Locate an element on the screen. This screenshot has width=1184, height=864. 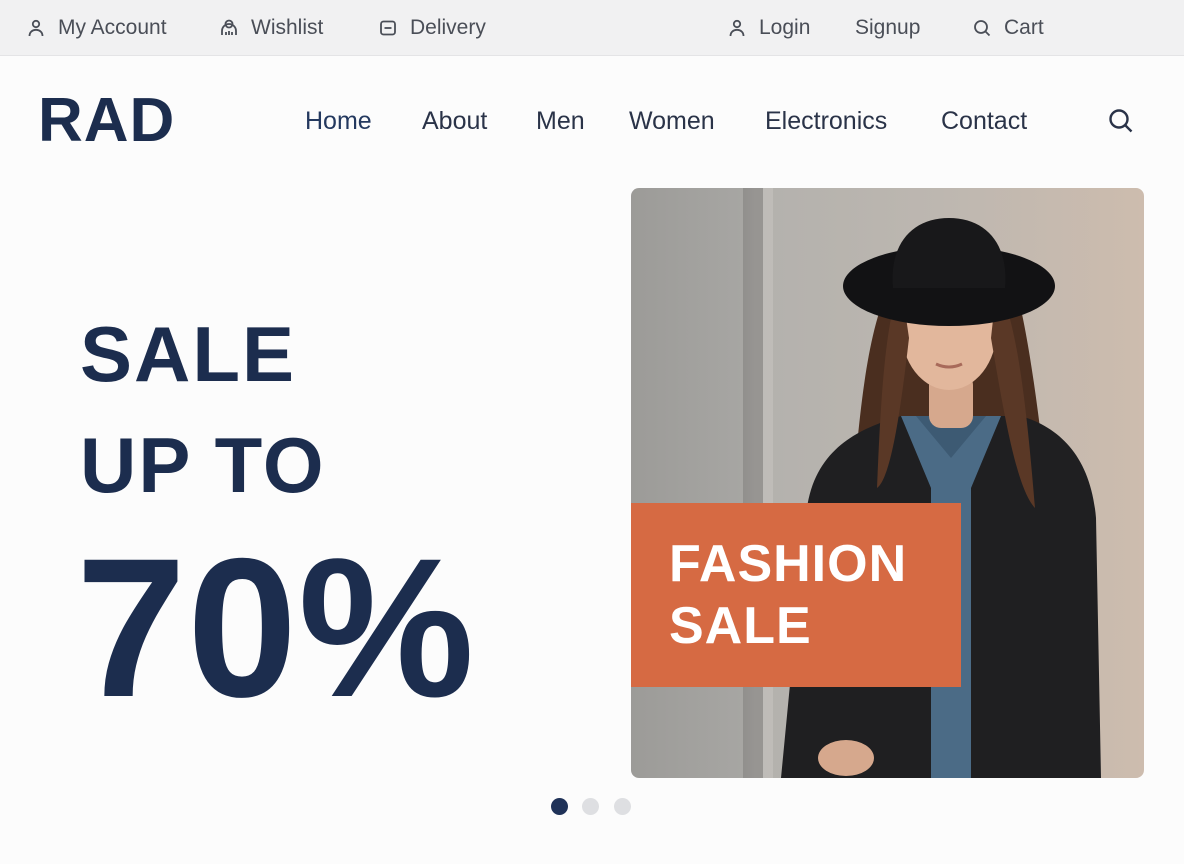
hero-headline-line2: UP TO is located at coordinates (203, 465).